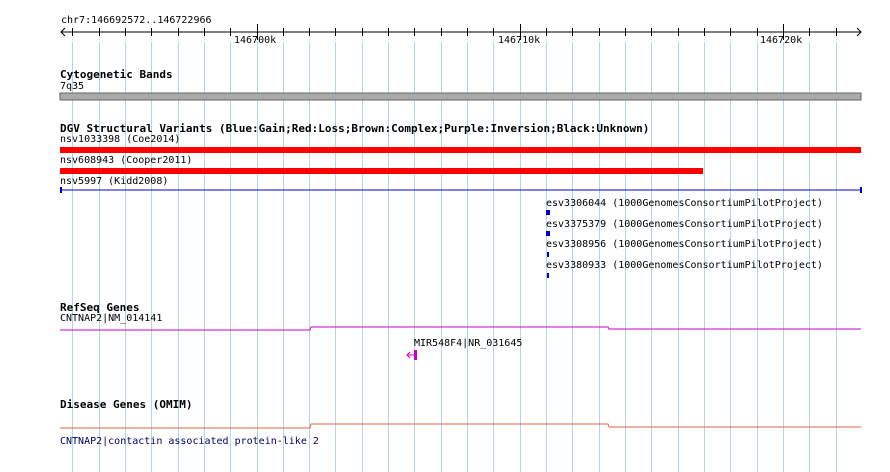 Image resolution: width=890 pixels, height=472 pixels. What do you see at coordinates (111, 319) in the screenshot?
I see `gene-label-cntnap2: CNTNAP2|NM_014141` at bounding box center [111, 319].